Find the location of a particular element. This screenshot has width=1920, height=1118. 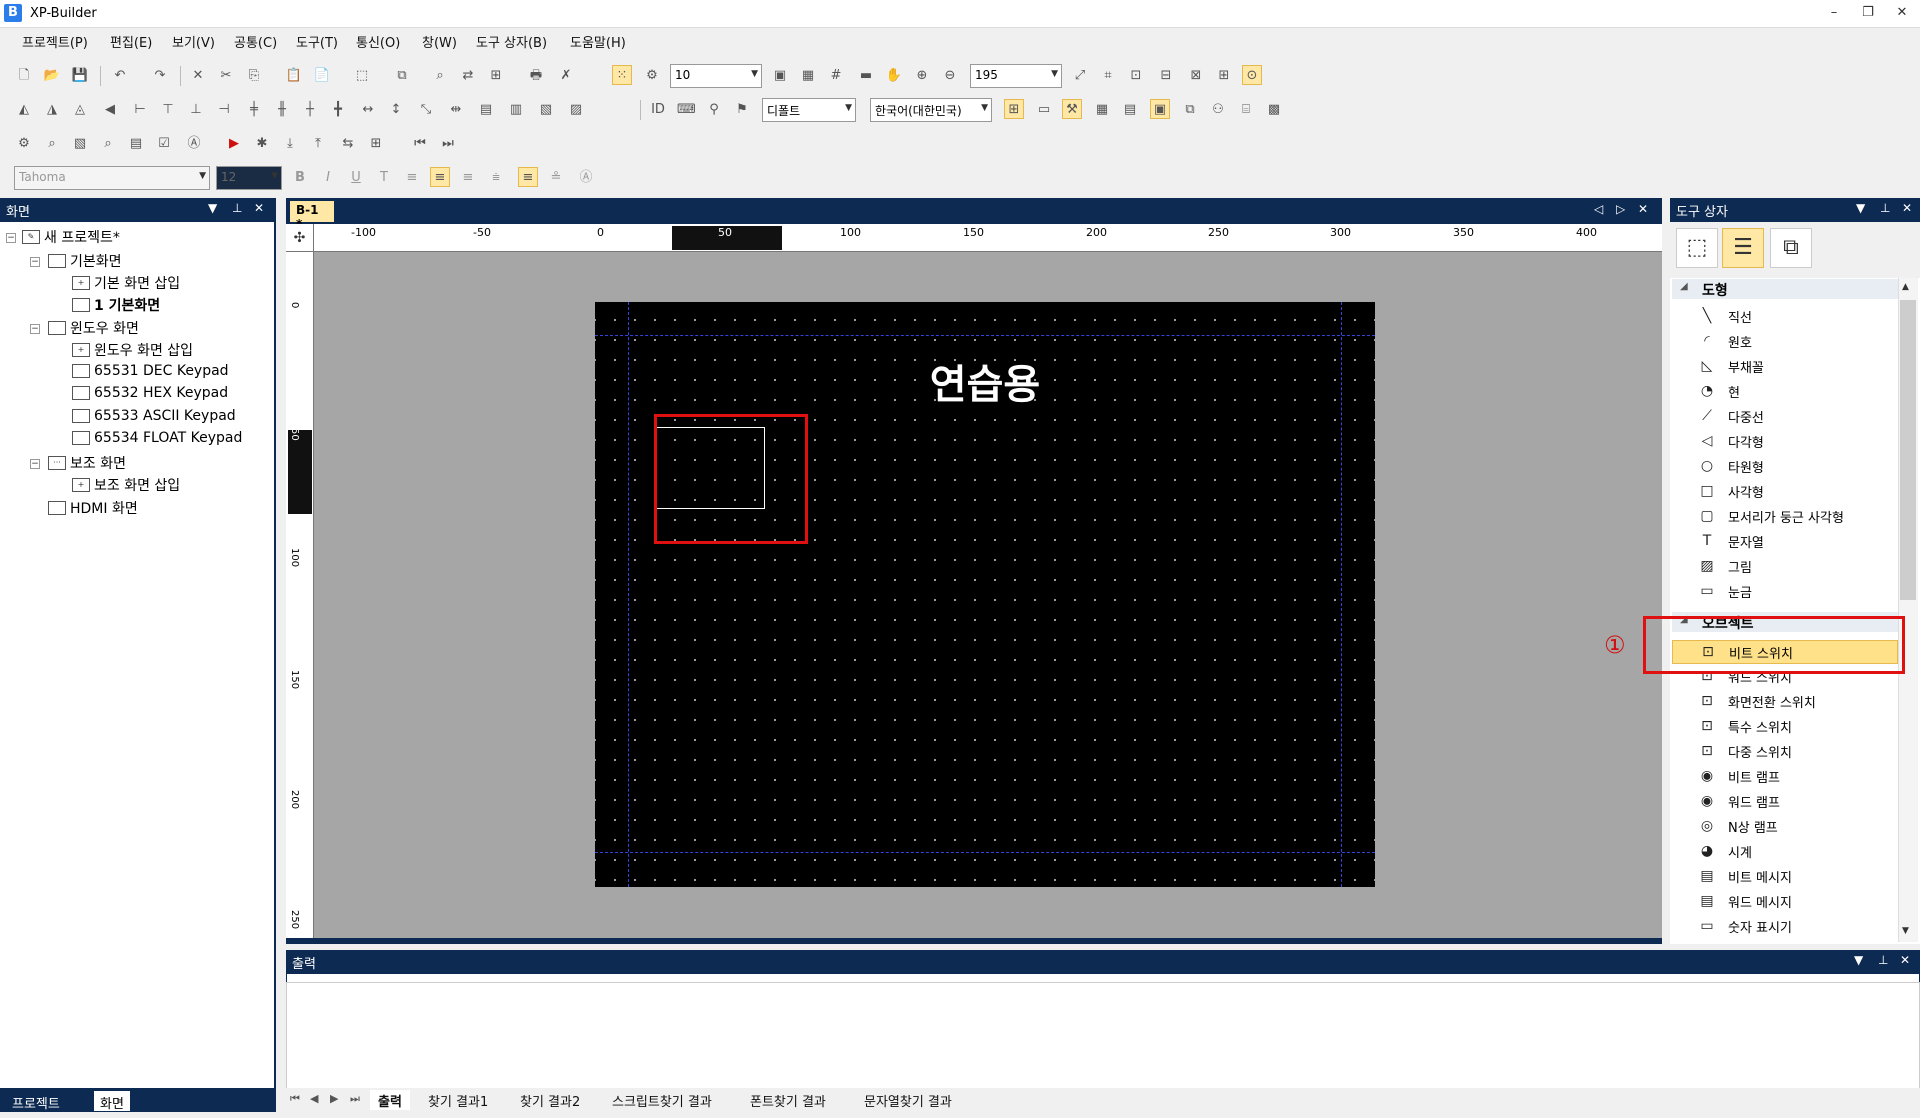

inspect-icon: ⌕ is located at coordinates (108, 143).